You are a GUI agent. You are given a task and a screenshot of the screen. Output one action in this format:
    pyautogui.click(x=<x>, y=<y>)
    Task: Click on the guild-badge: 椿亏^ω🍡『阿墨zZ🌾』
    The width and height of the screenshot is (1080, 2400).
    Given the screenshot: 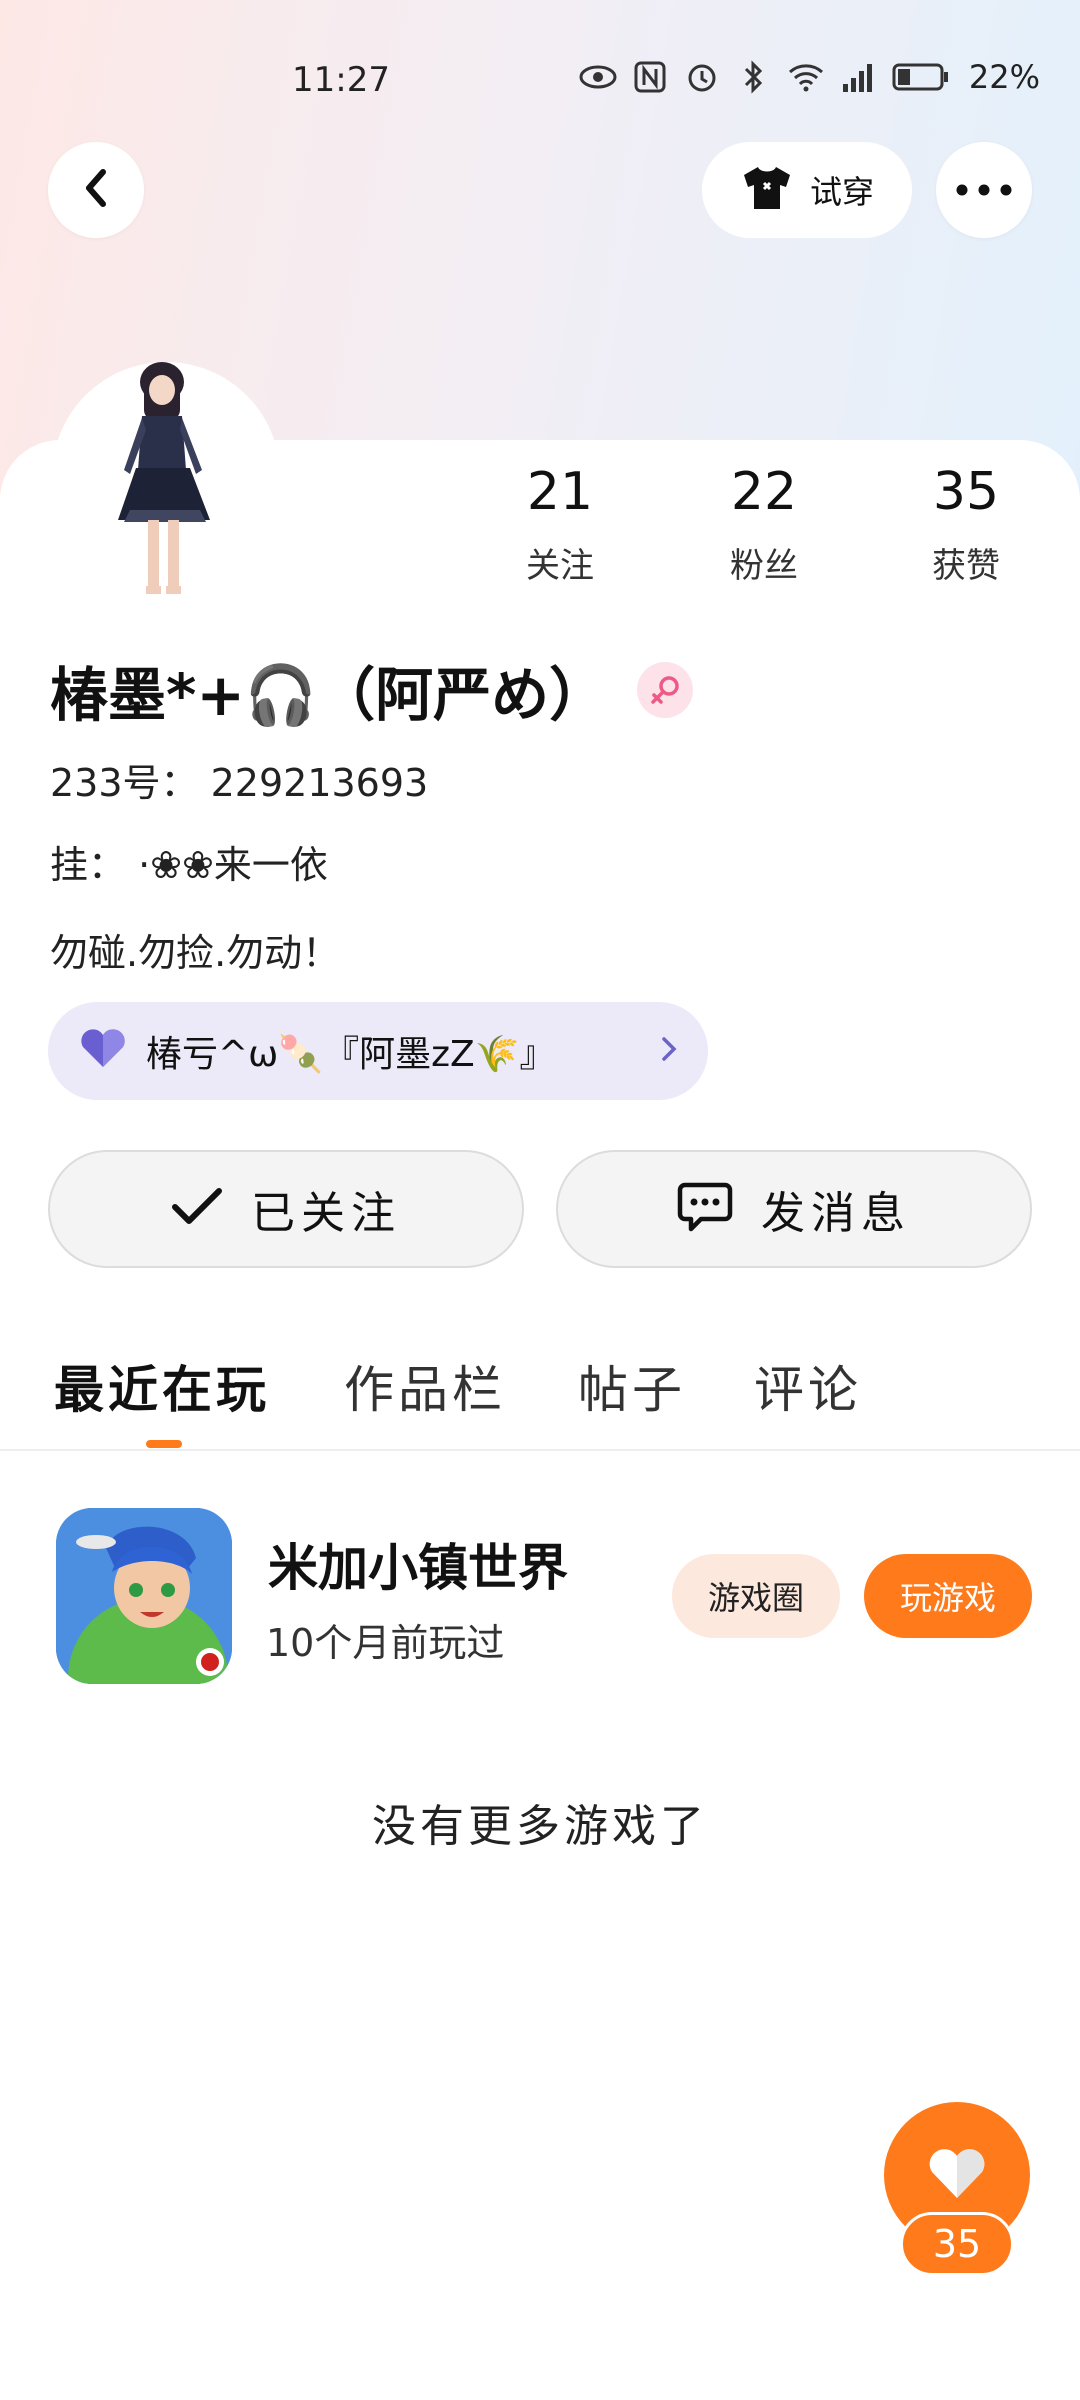 What is the action you would take?
    pyautogui.click(x=378, y=1051)
    